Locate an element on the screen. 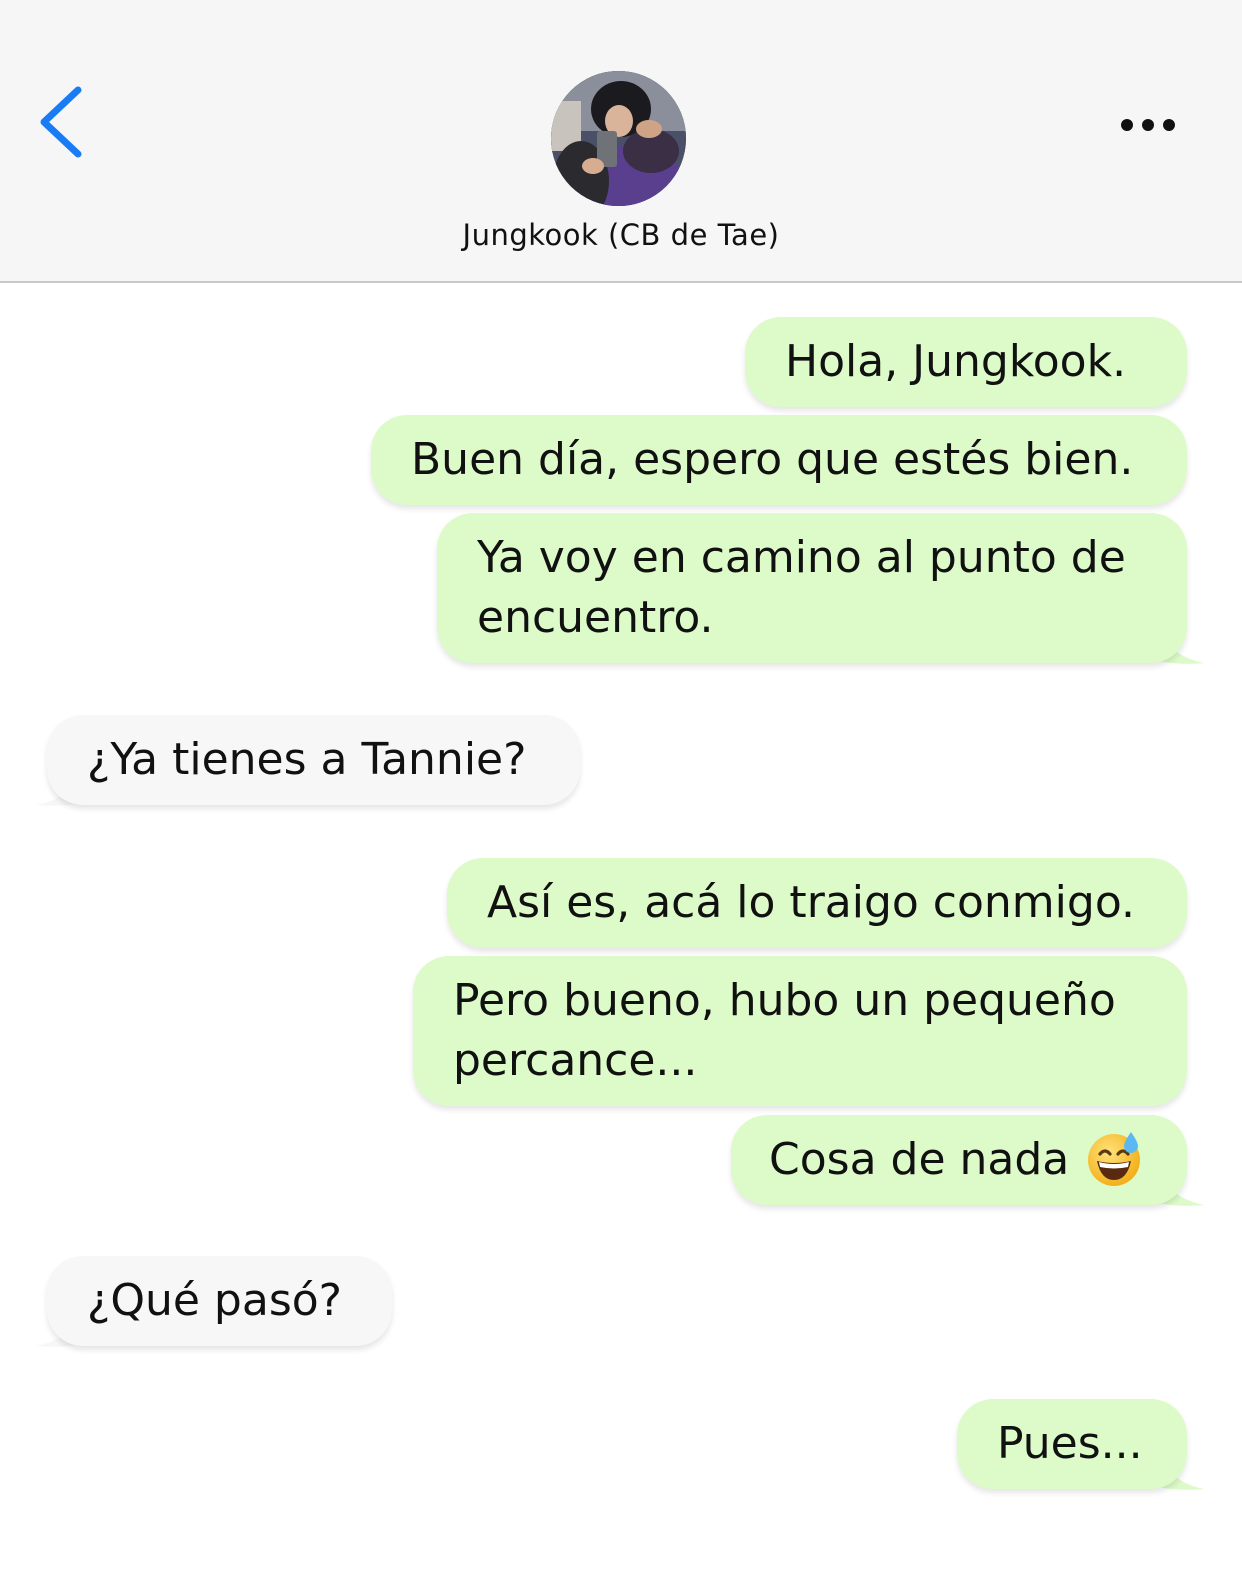  avatar-photo is located at coordinates (618, 138).